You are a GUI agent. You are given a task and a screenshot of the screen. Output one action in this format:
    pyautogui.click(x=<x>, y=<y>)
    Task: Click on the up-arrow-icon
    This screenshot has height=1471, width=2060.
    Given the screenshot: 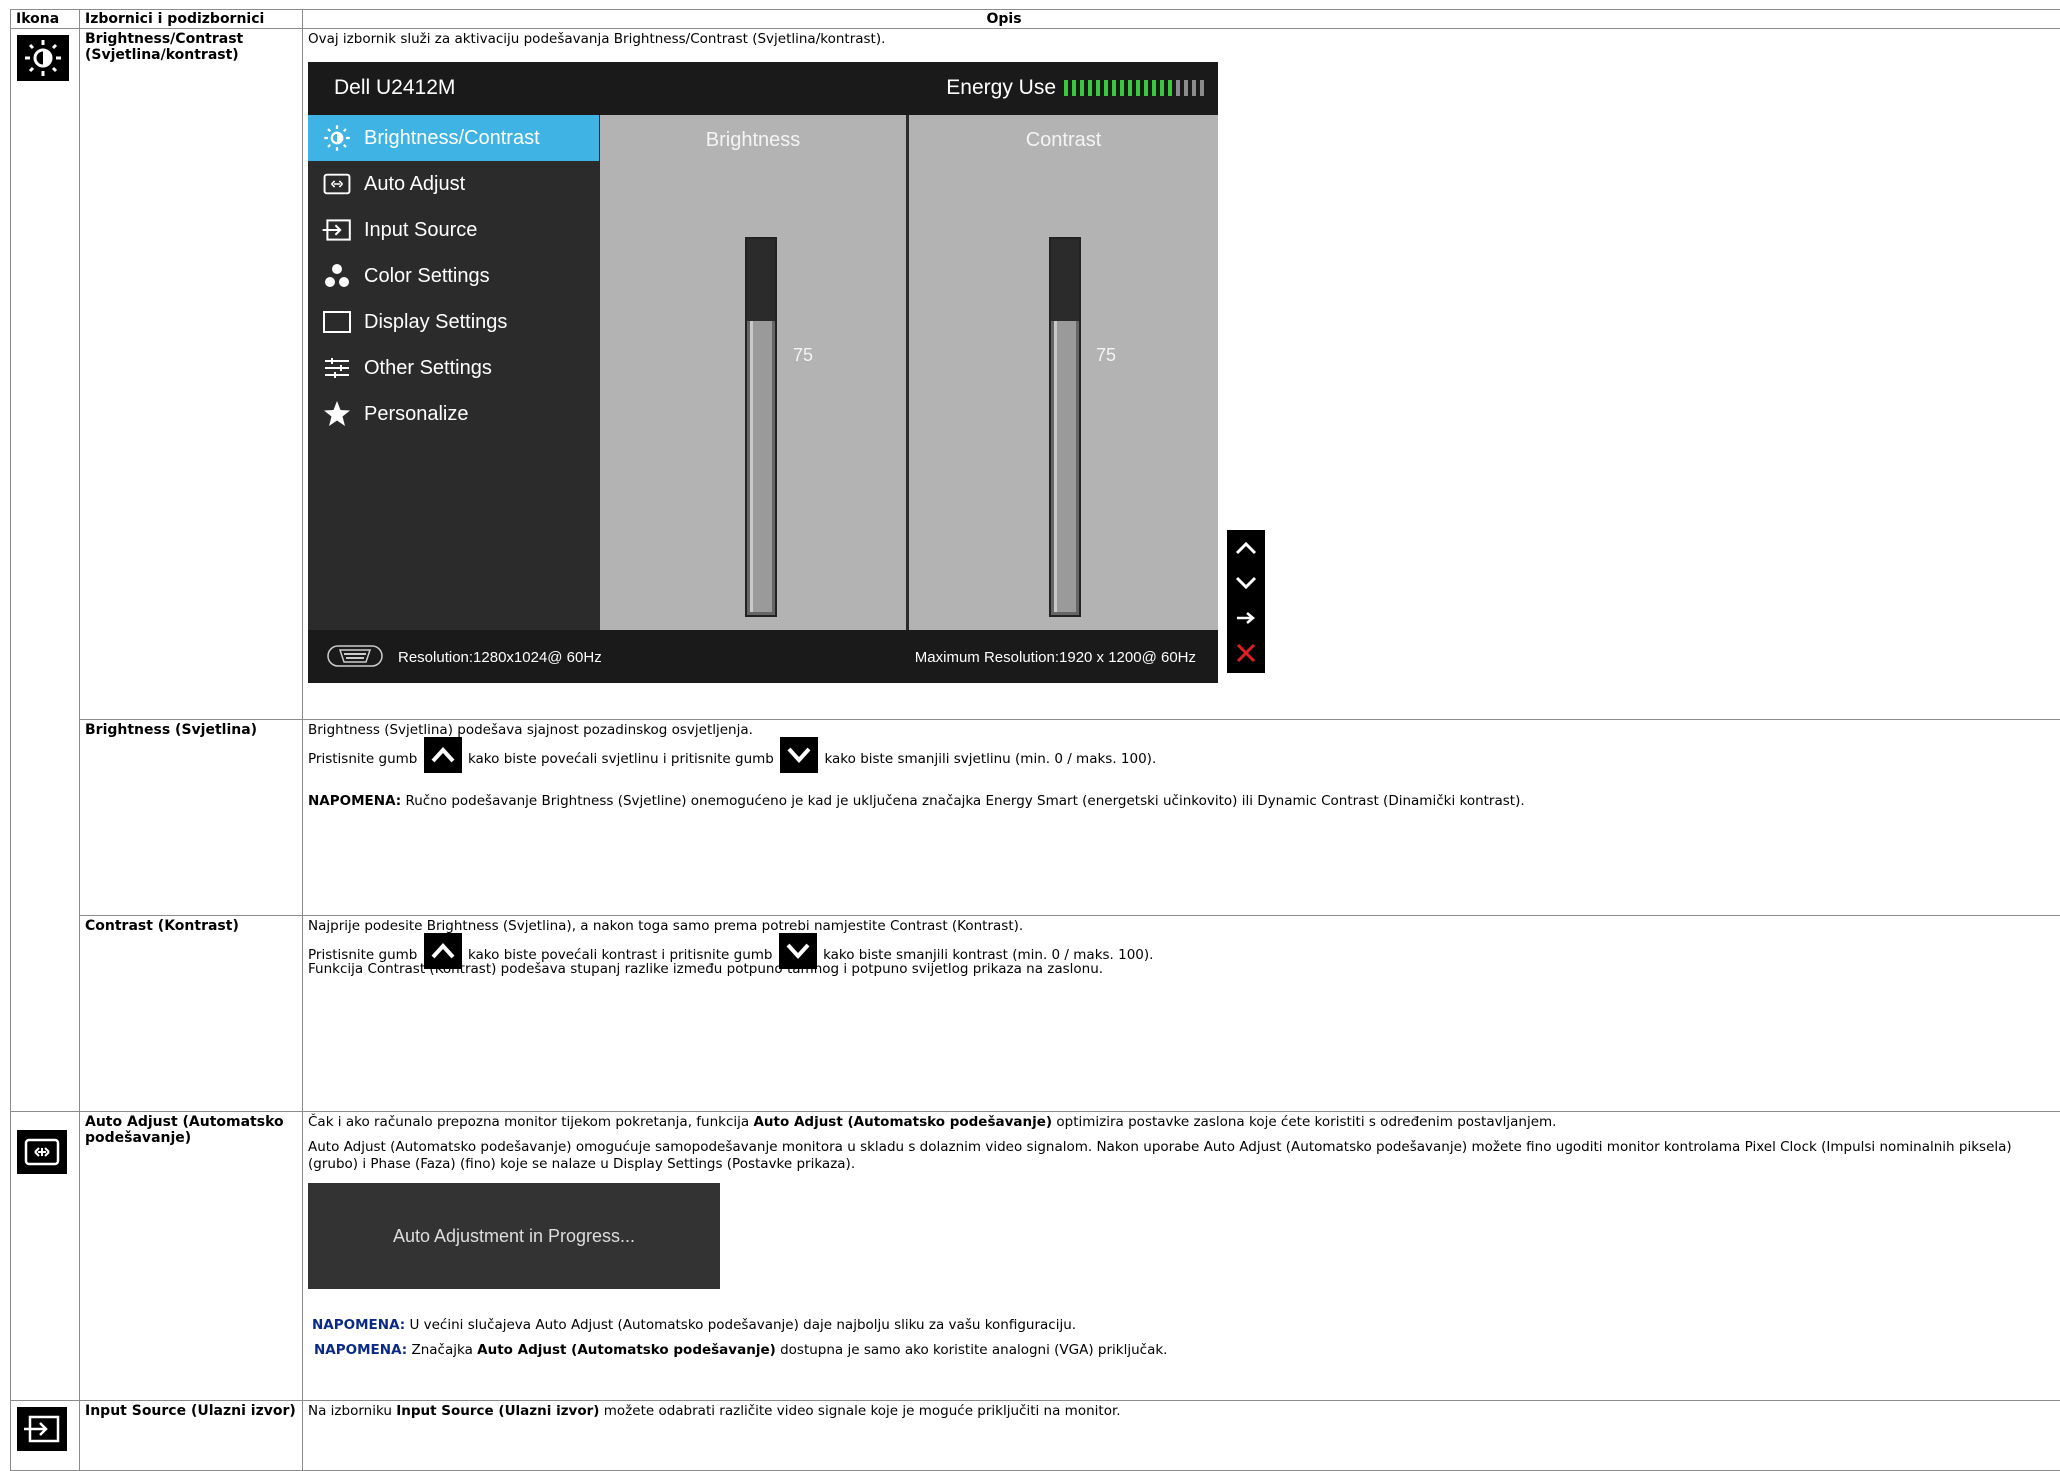 What is the action you would take?
    pyautogui.click(x=1246, y=547)
    